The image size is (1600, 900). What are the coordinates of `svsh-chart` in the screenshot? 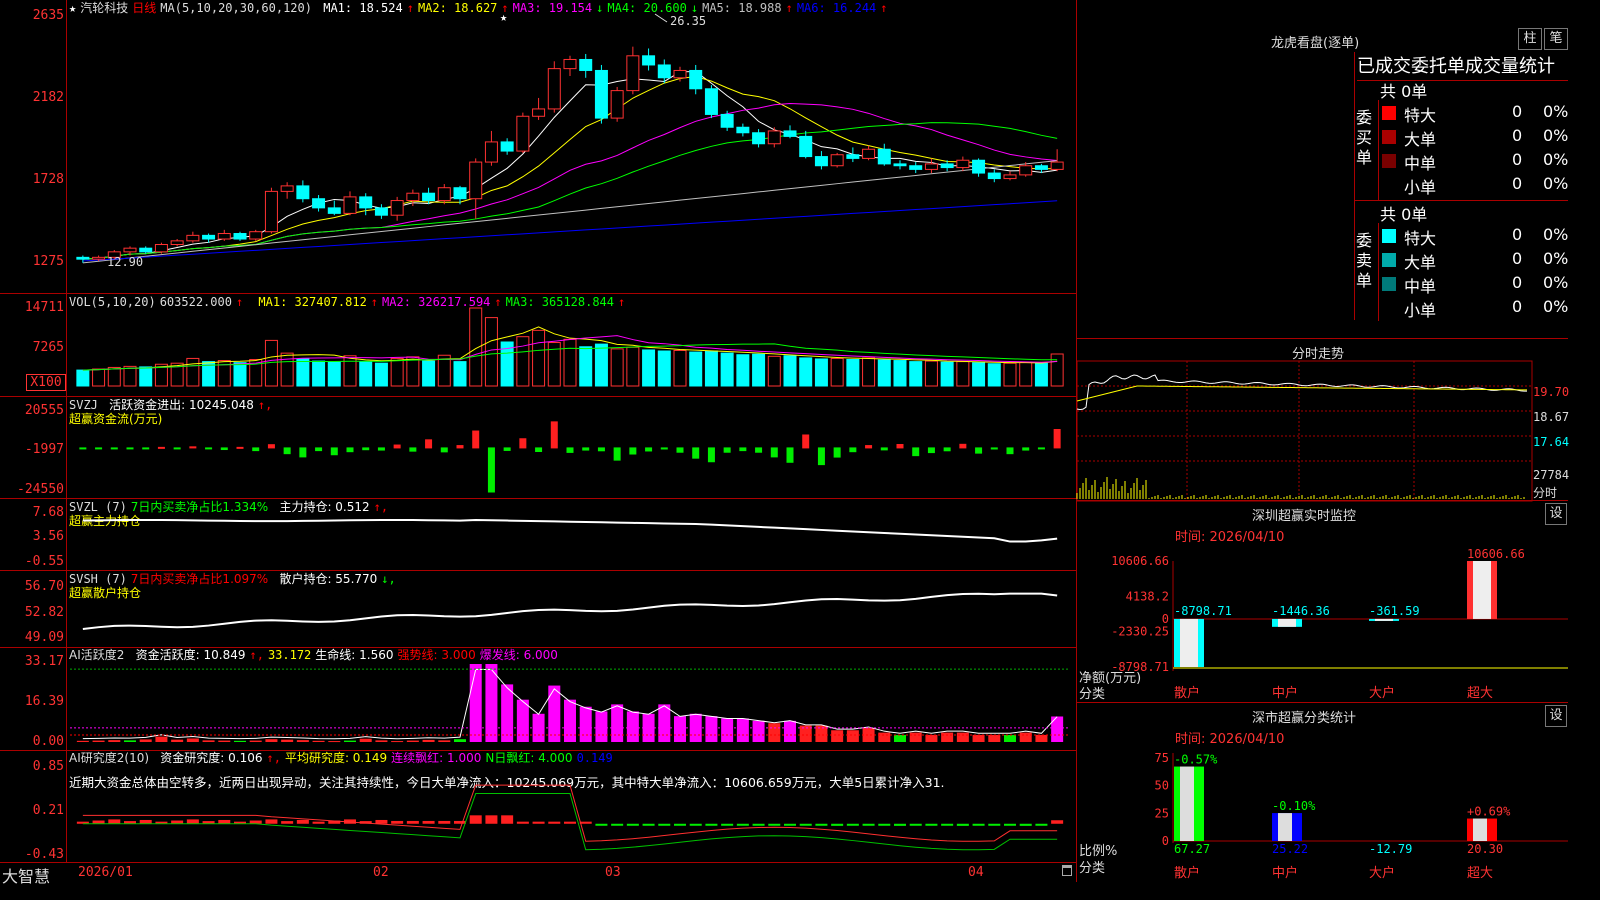 It's located at (538, 609).